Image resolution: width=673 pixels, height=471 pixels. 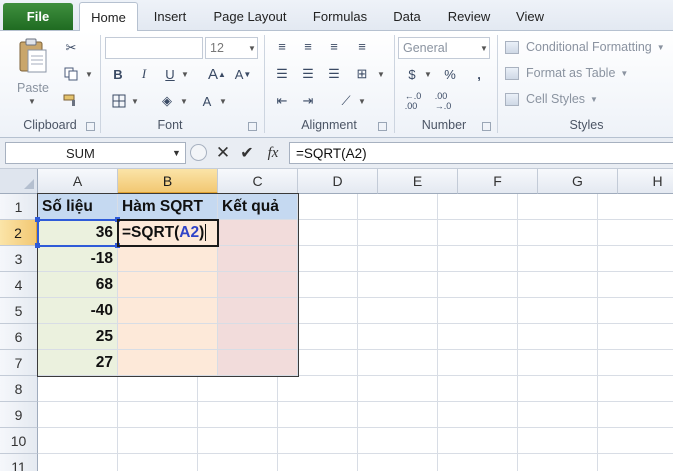 What do you see at coordinates (38, 16) in the screenshot?
I see `tab-file: File` at bounding box center [38, 16].